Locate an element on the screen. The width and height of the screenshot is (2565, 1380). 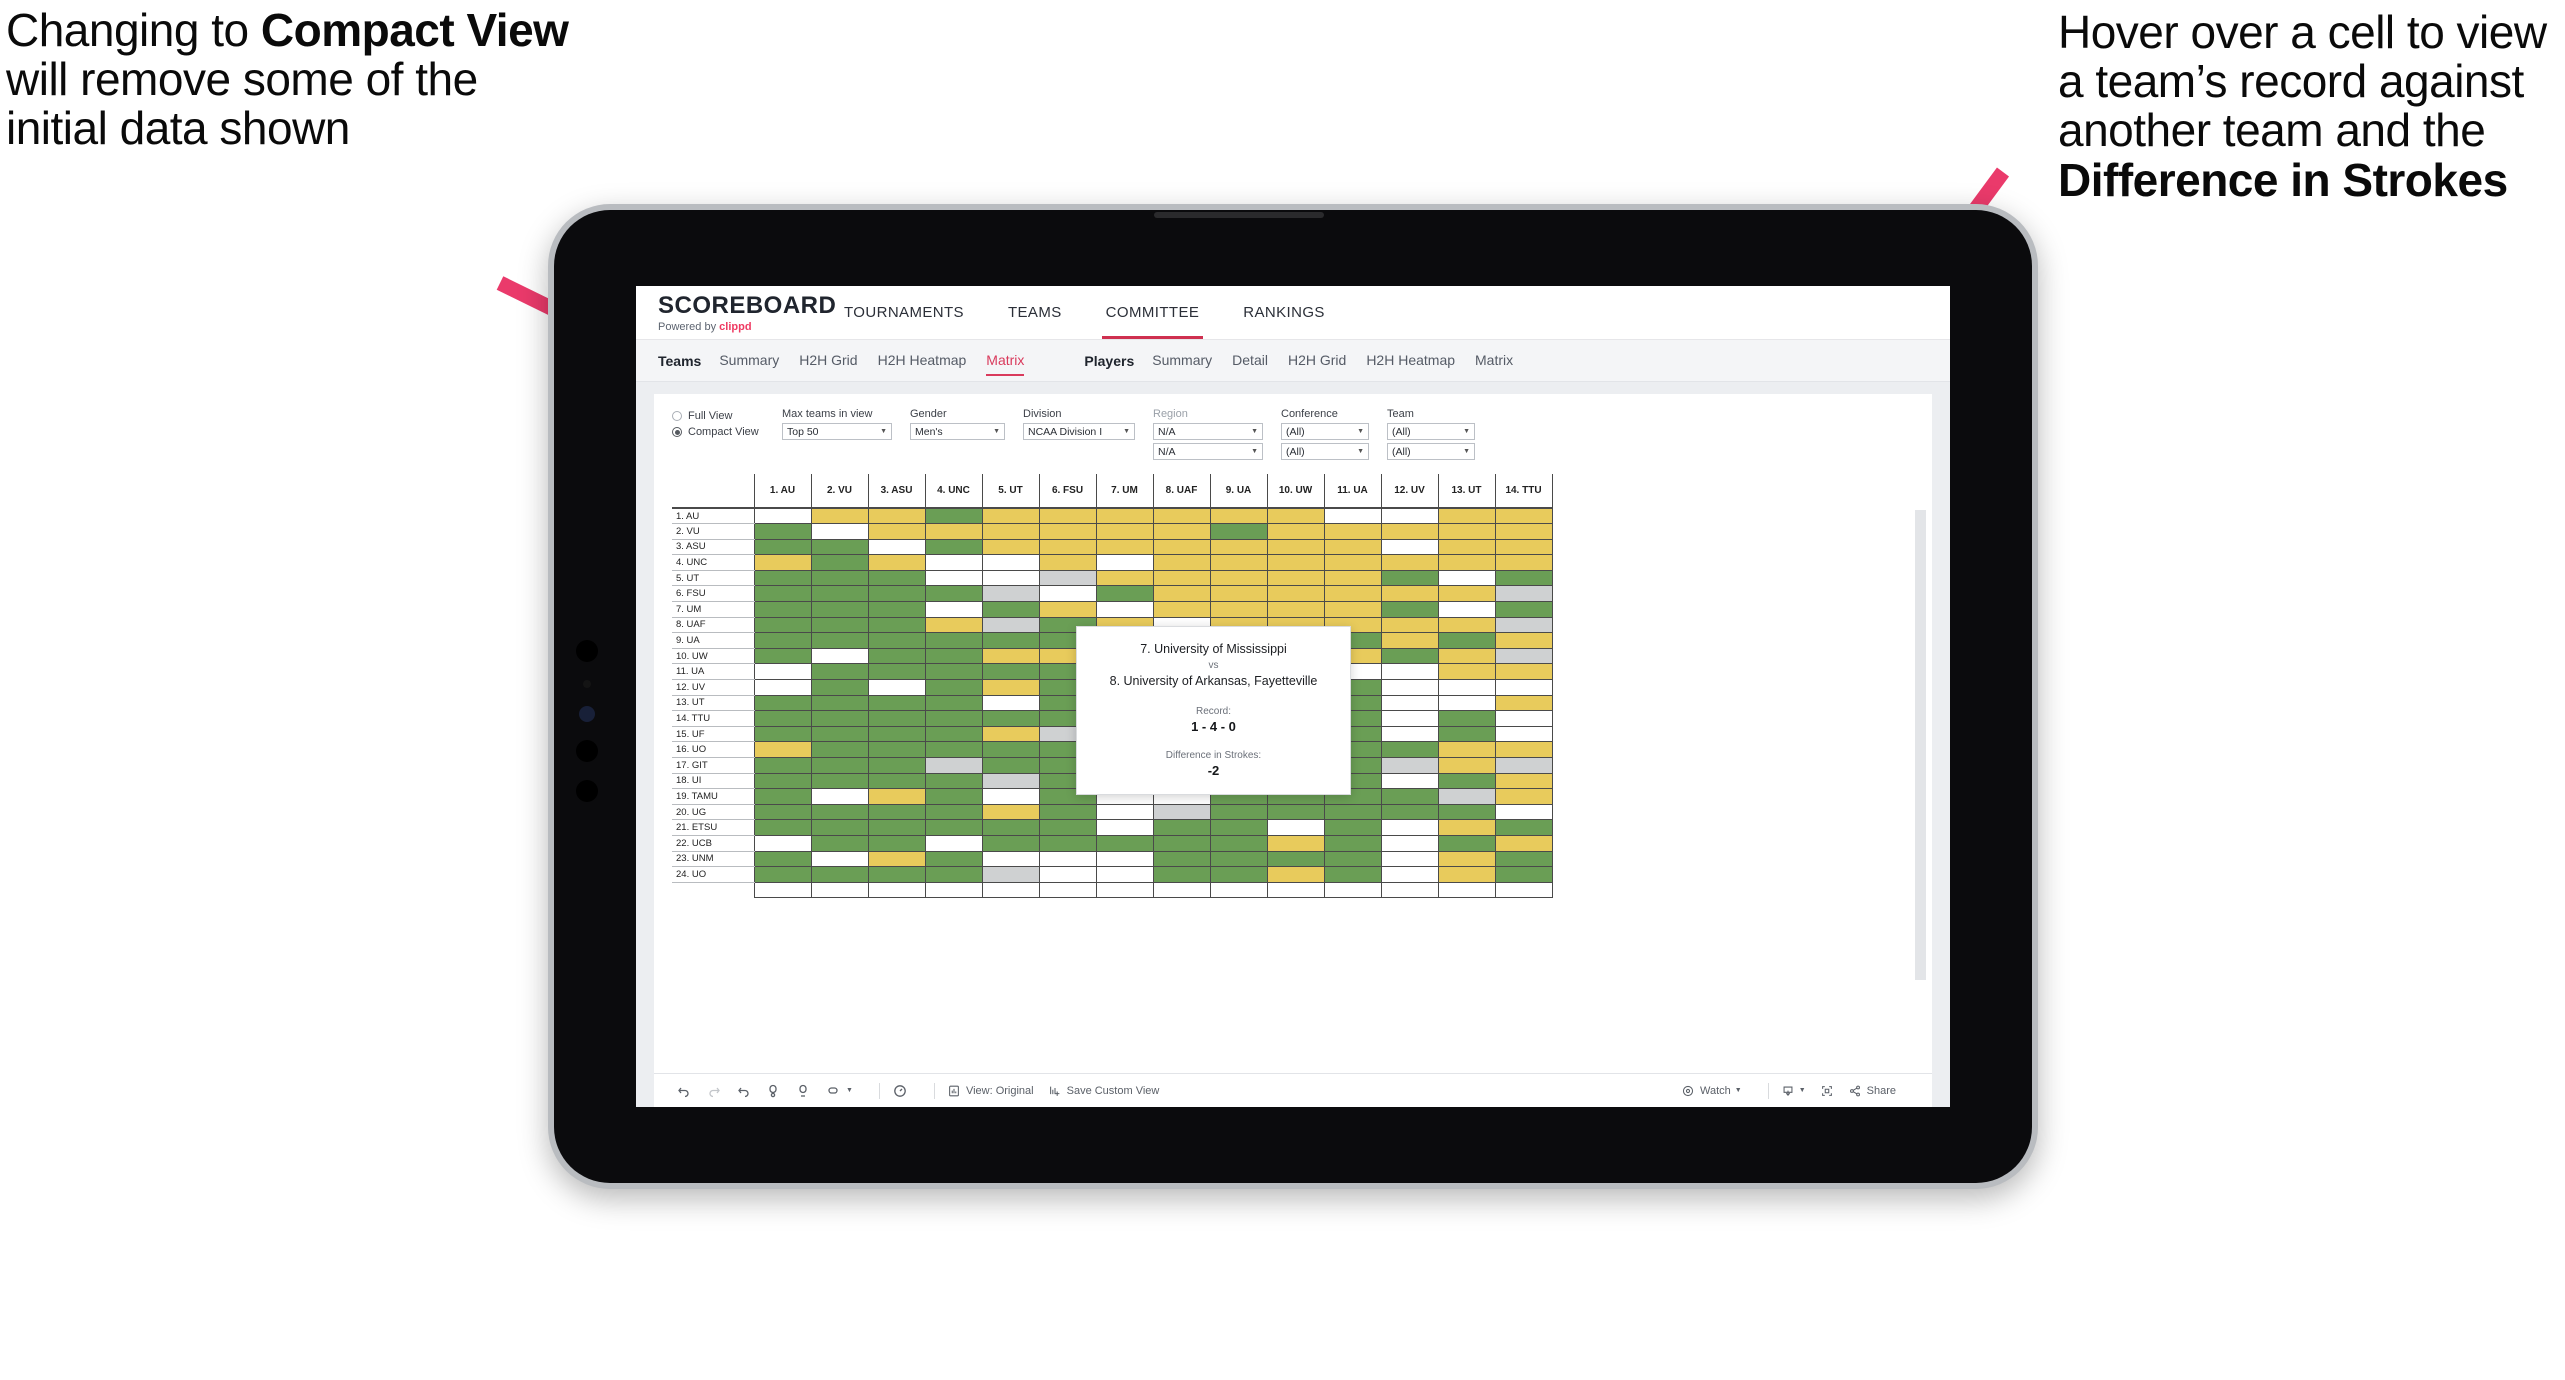
nav-tab-rankings: RANKINGS is located at coordinates (1284, 312).